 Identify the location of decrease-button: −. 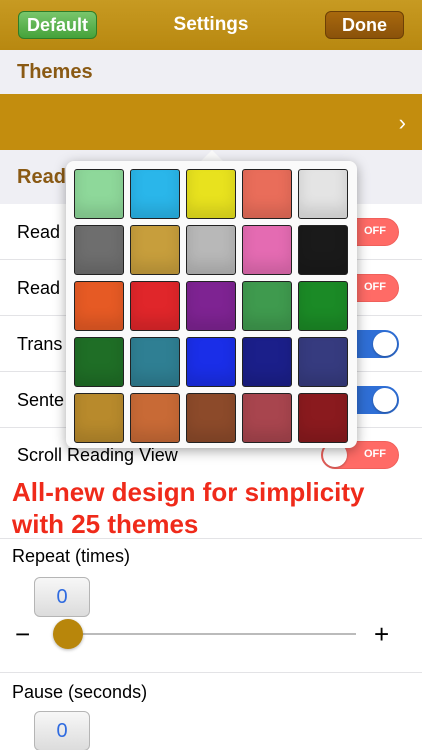
(22, 634).